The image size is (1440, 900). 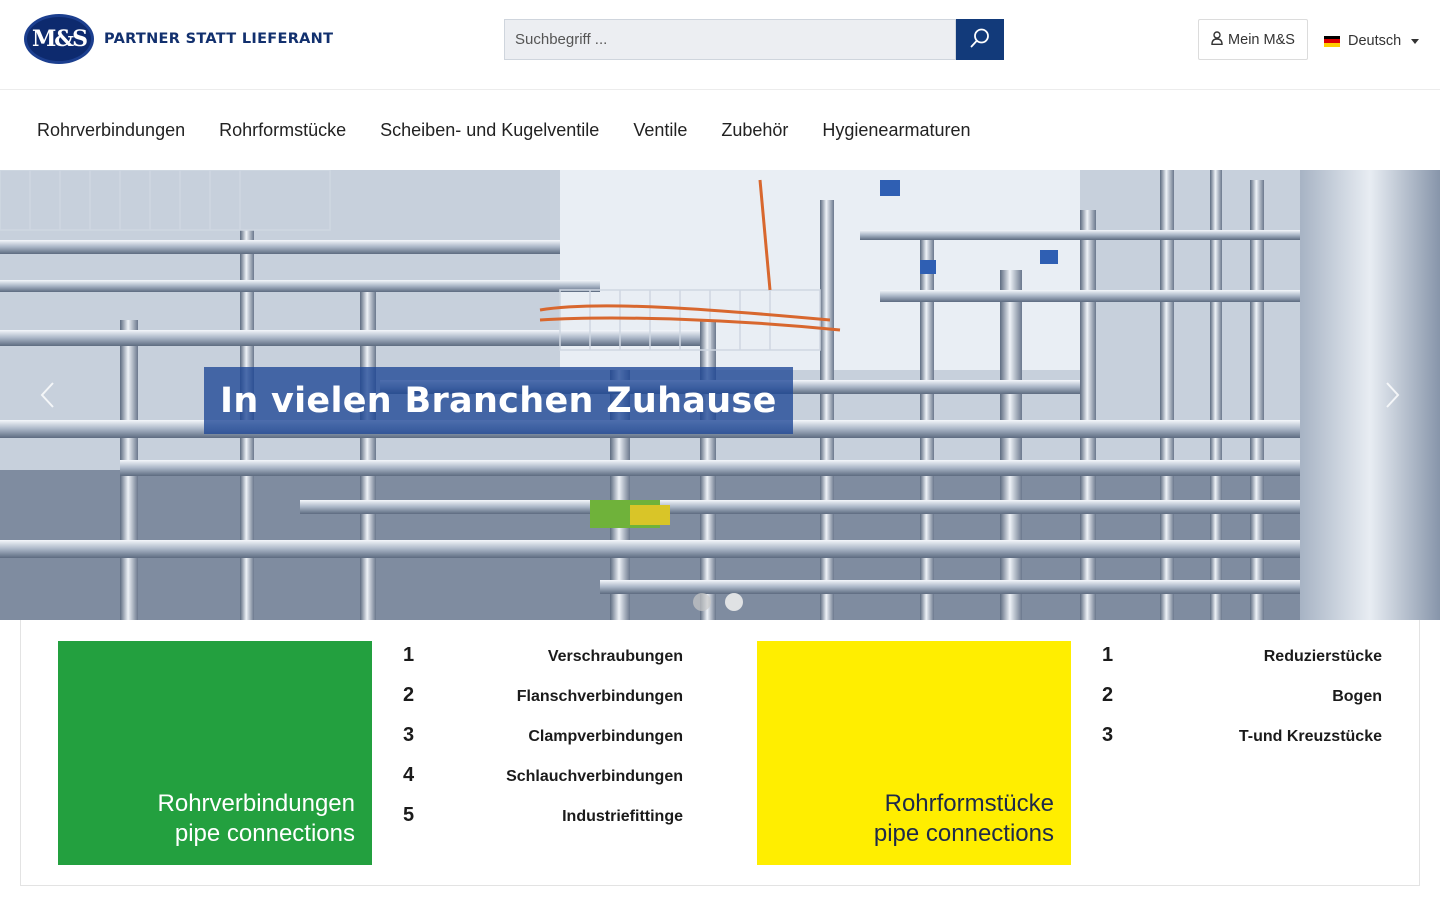 I want to click on logo-badge: M&S, so click(x=59, y=39).